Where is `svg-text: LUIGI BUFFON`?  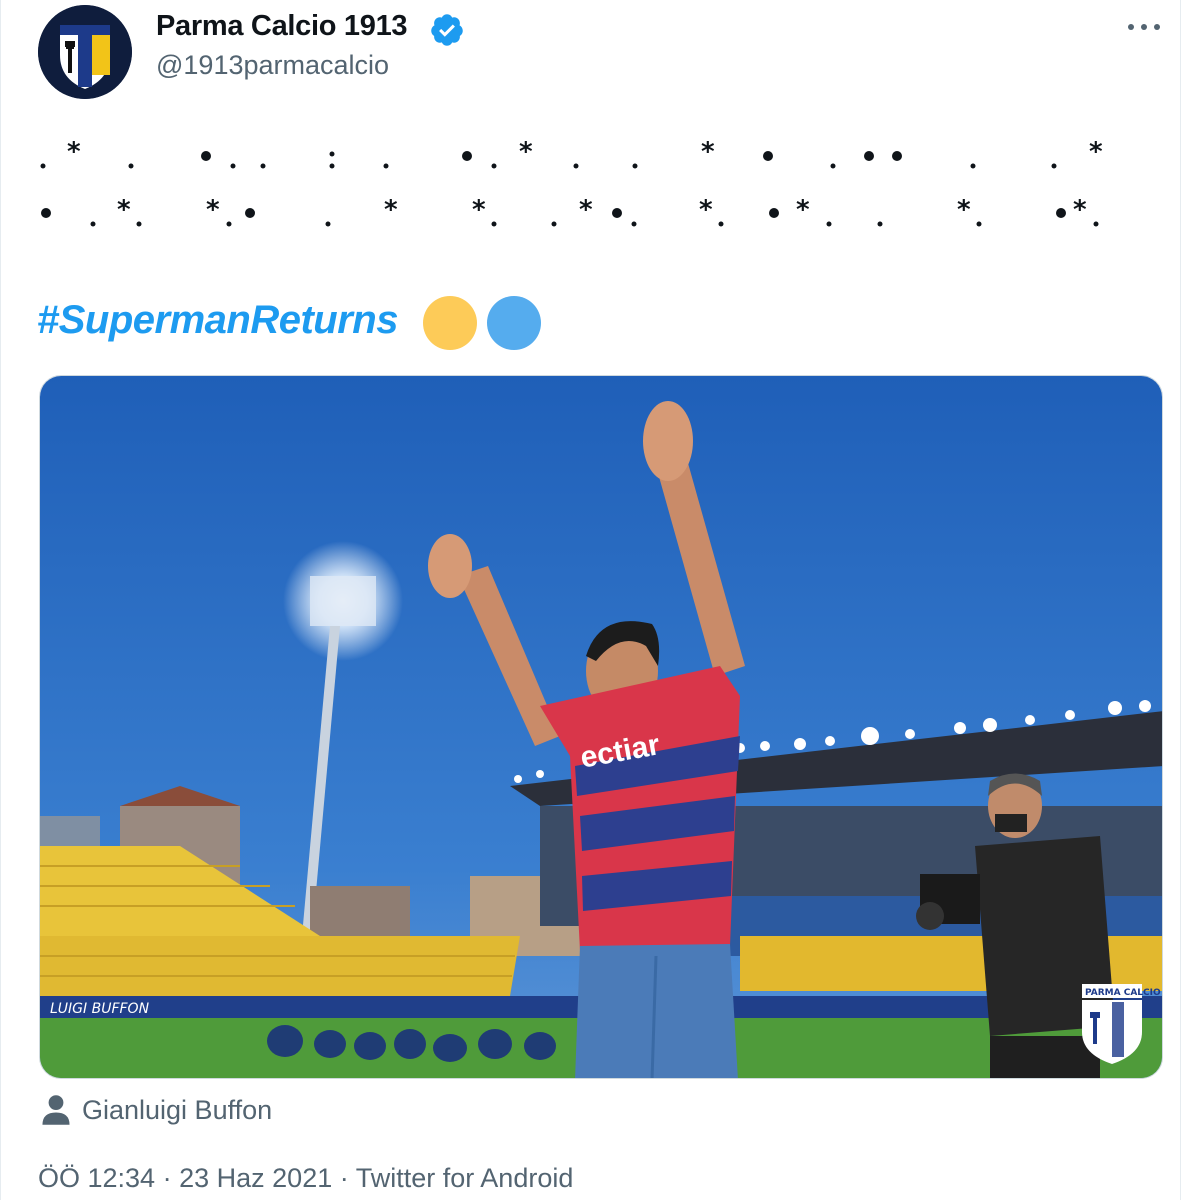
svg-text: LUIGI BUFFON is located at coordinates (100, 1009).